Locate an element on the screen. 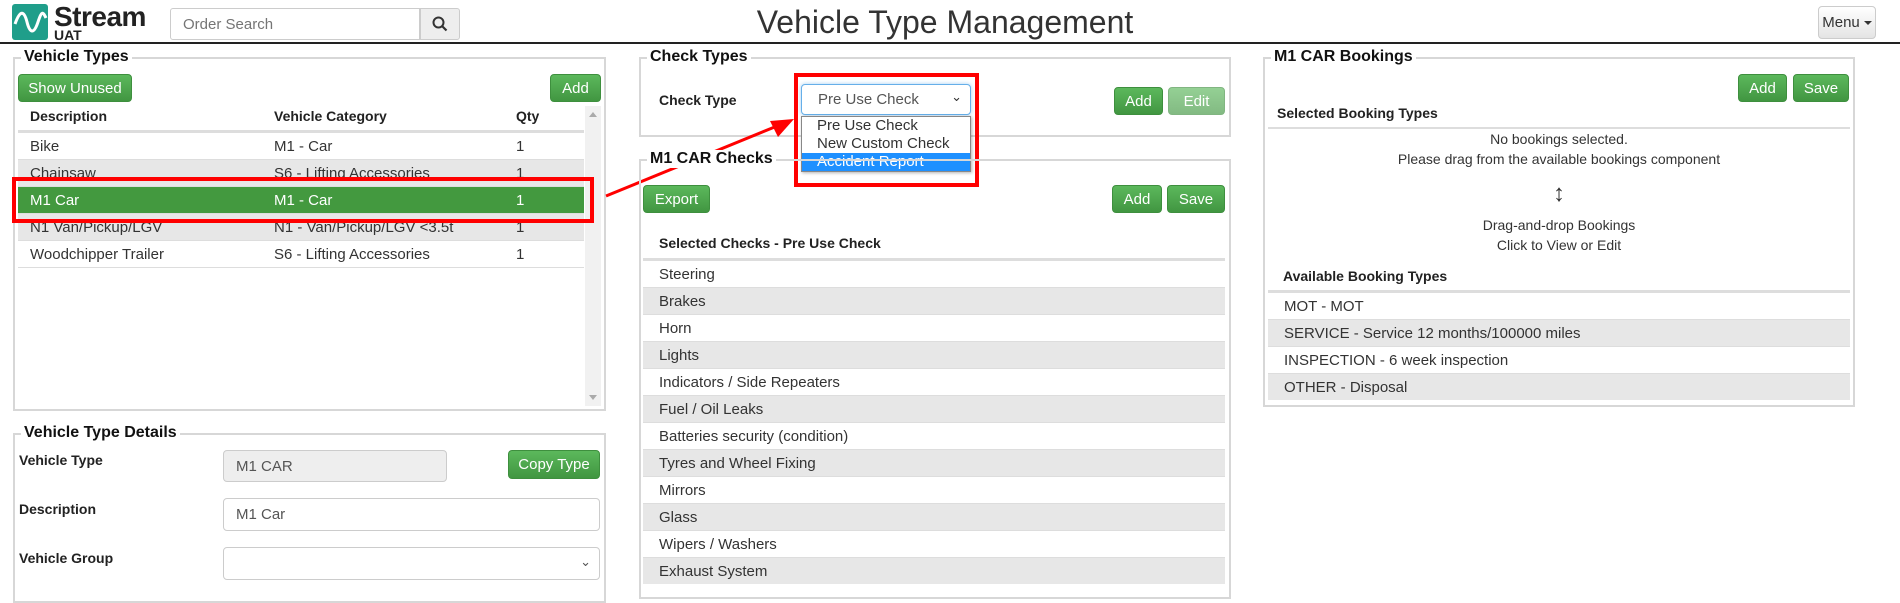 This screenshot has height=603, width=1900. check-item: Indicators / Side Repeaters is located at coordinates (934, 381).